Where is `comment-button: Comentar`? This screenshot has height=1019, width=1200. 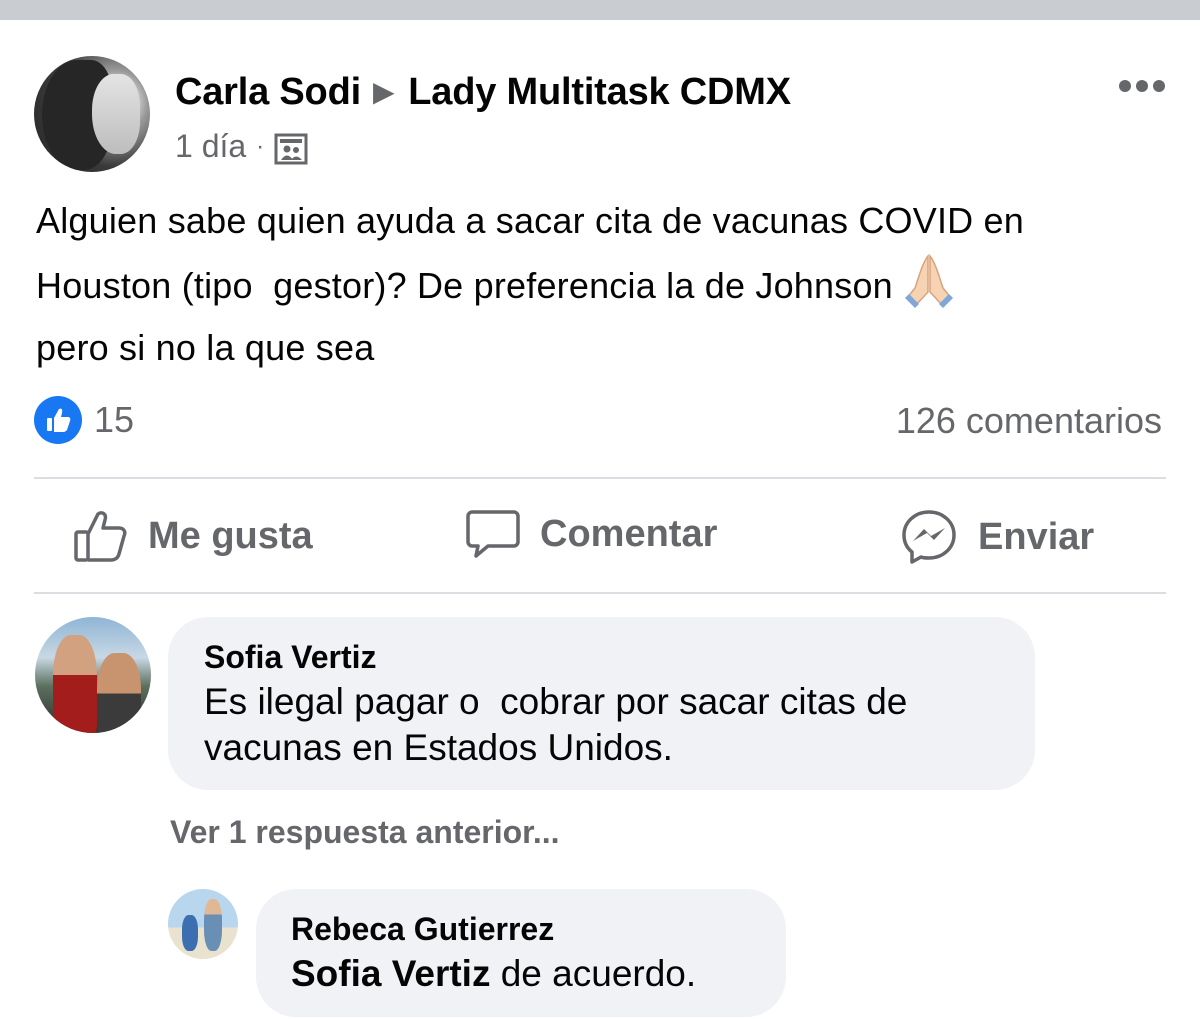
comment-button: Comentar is located at coordinates (591, 534).